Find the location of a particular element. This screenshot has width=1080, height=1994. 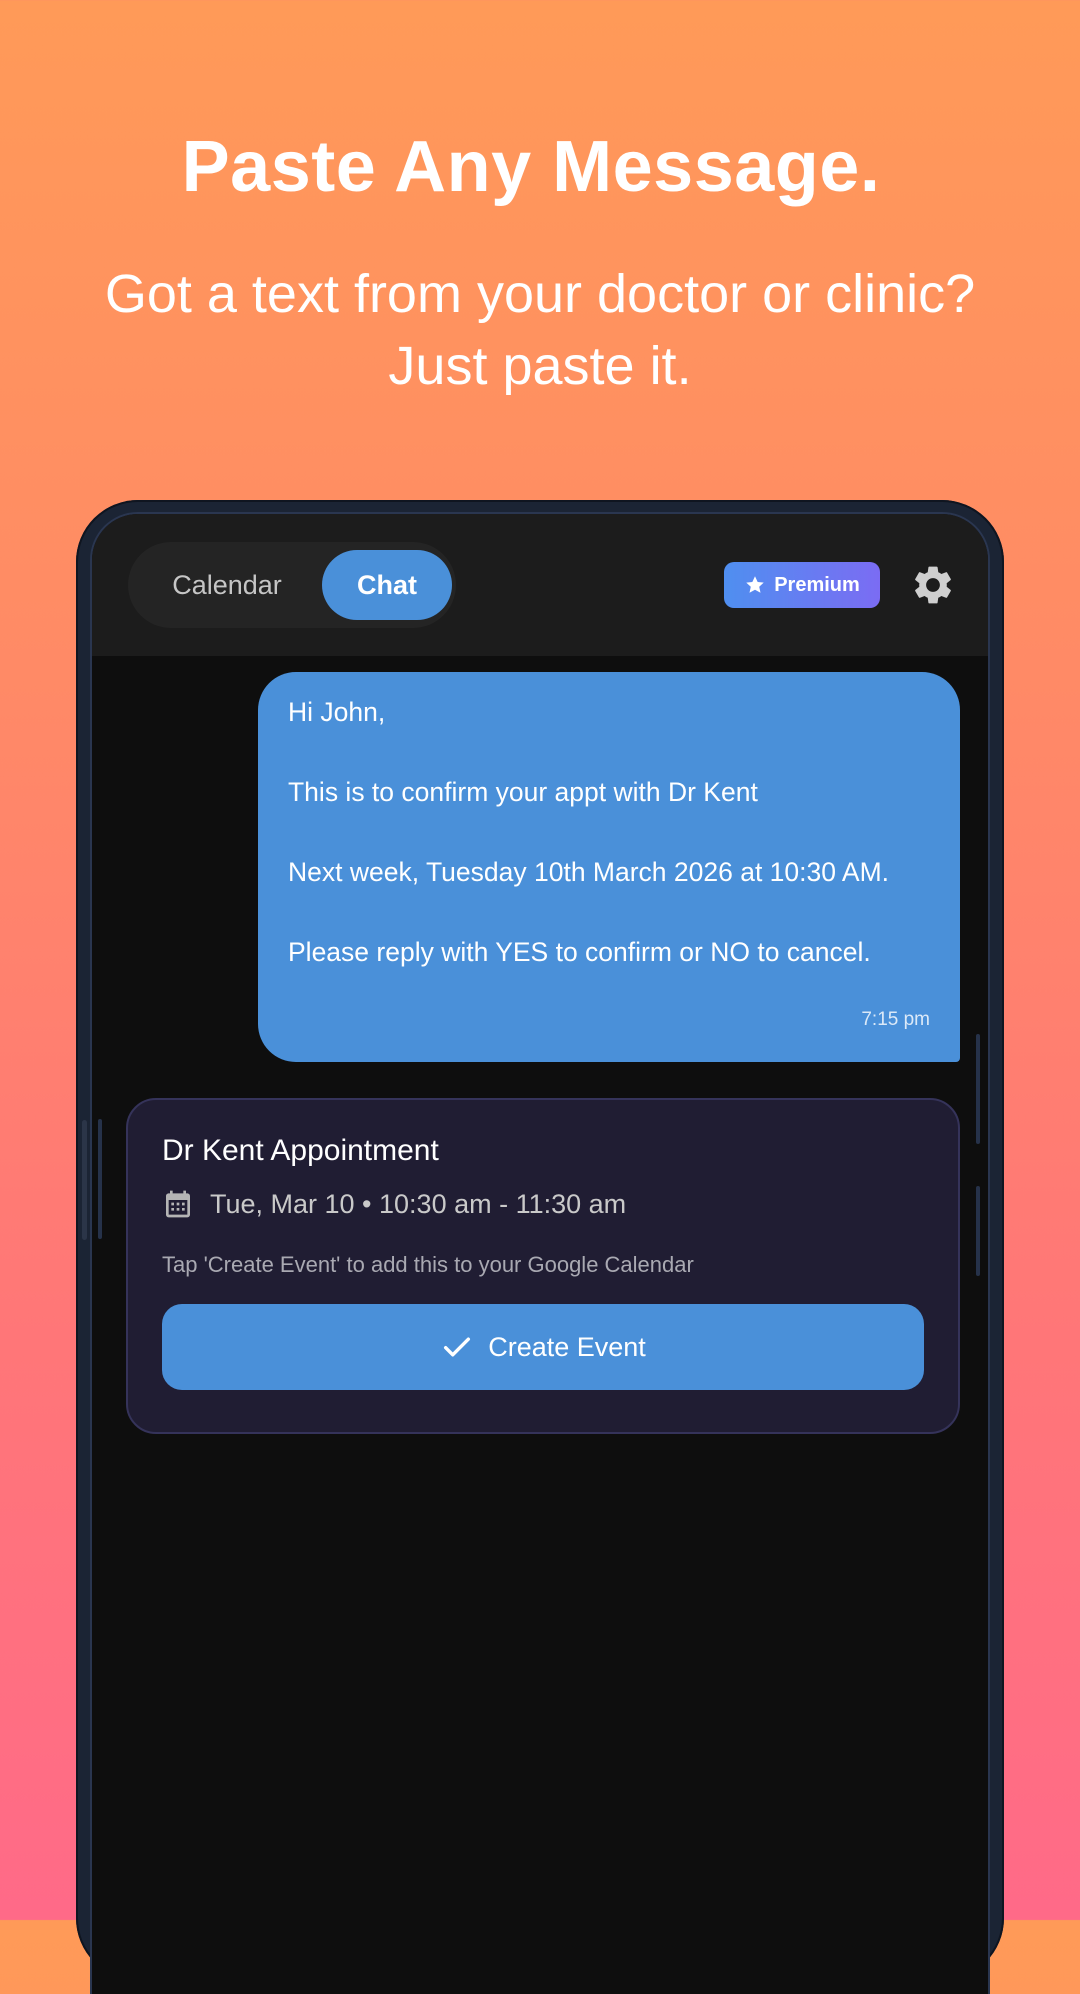

check-icon is located at coordinates (457, 1347).